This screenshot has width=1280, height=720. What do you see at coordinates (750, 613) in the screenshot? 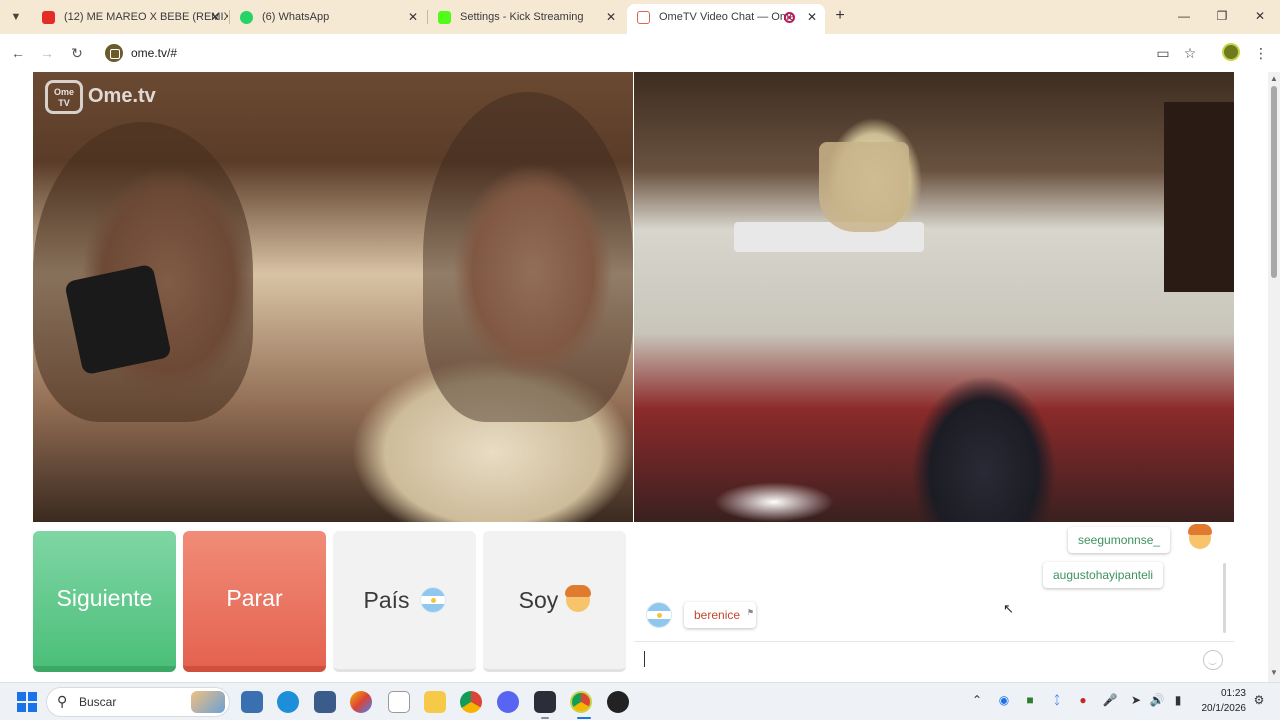
I see `report-flag-icon: ⚑` at bounding box center [750, 613].